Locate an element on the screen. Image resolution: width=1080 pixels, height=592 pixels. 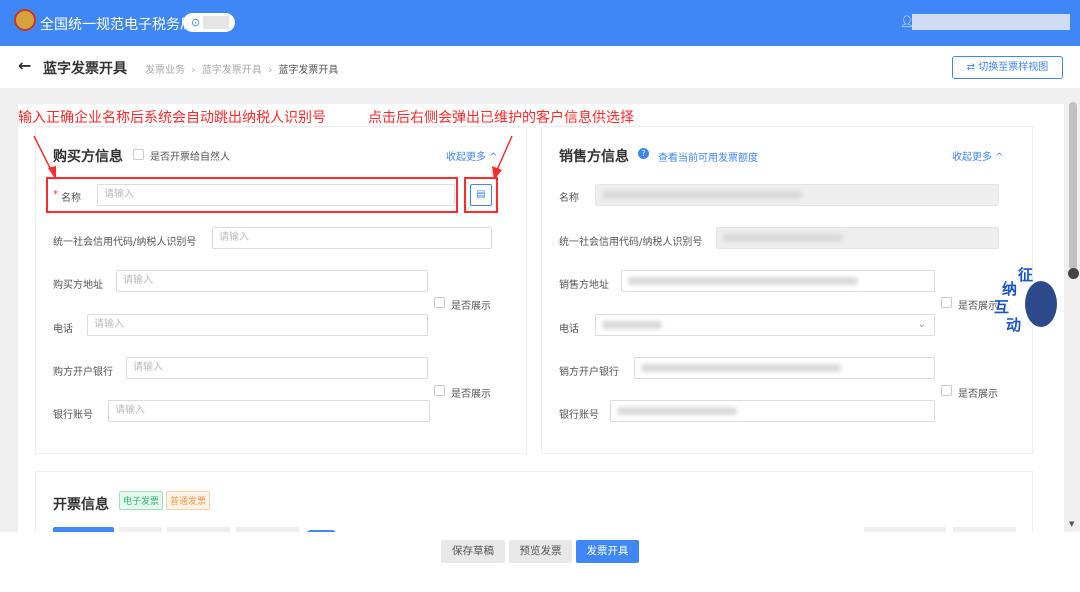
seller-taxid-label: 统一社会信用代码/纳税人识别号 is located at coordinates (631, 242).